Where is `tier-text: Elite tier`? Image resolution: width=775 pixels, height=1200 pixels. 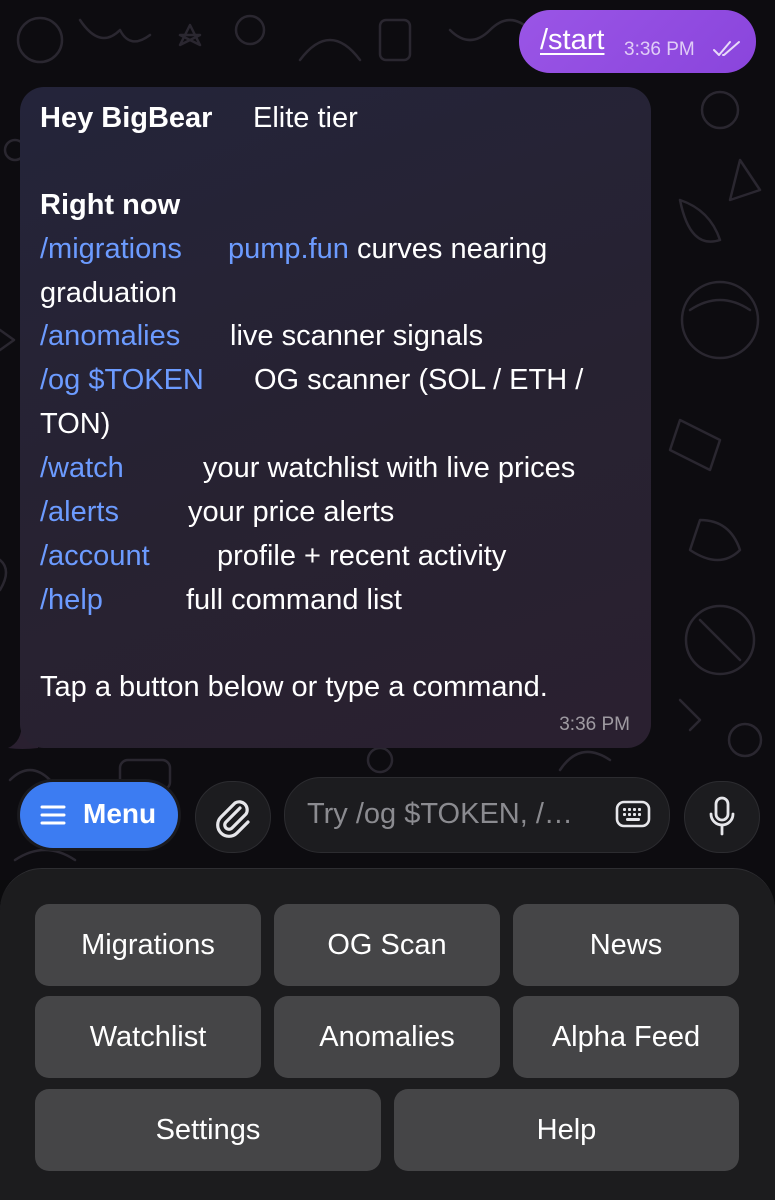 tier-text: Elite tier is located at coordinates (305, 118).